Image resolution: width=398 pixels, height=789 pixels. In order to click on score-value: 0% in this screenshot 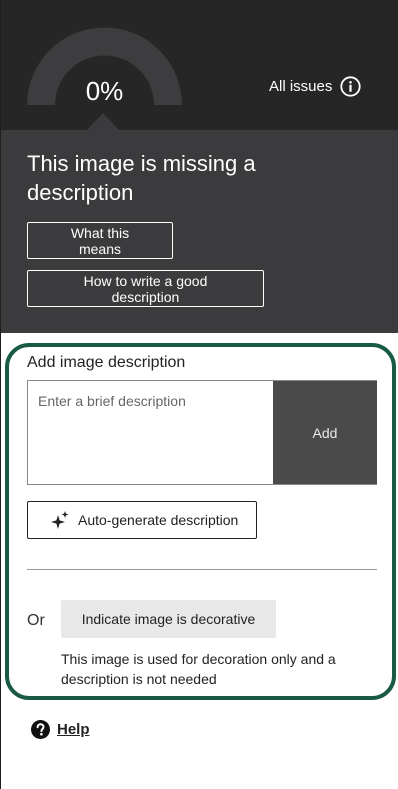, I will do `click(104, 91)`.